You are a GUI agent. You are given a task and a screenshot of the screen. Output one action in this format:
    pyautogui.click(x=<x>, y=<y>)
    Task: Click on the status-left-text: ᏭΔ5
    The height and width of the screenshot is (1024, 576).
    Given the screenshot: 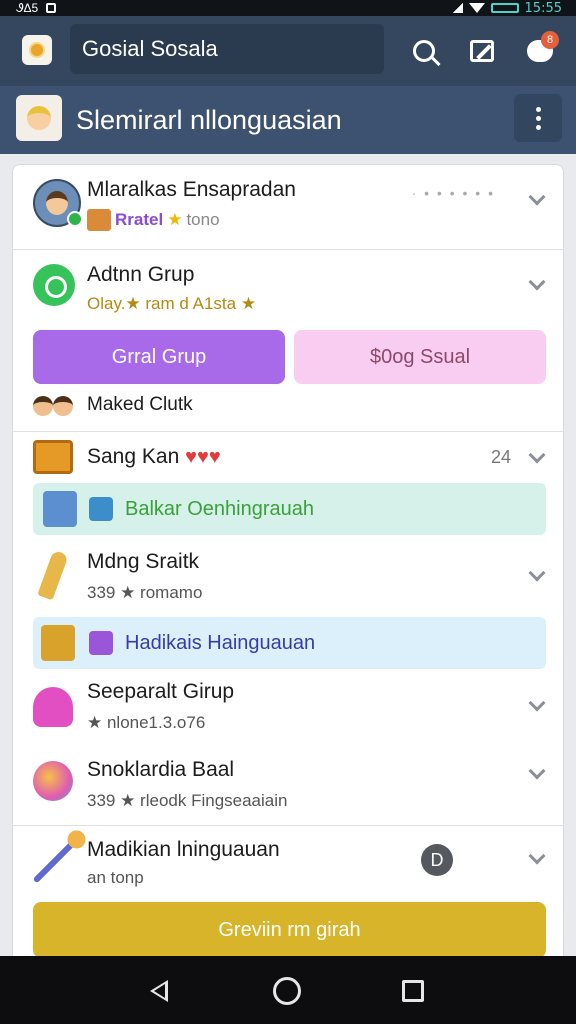 What is the action you would take?
    pyautogui.click(x=27, y=7)
    